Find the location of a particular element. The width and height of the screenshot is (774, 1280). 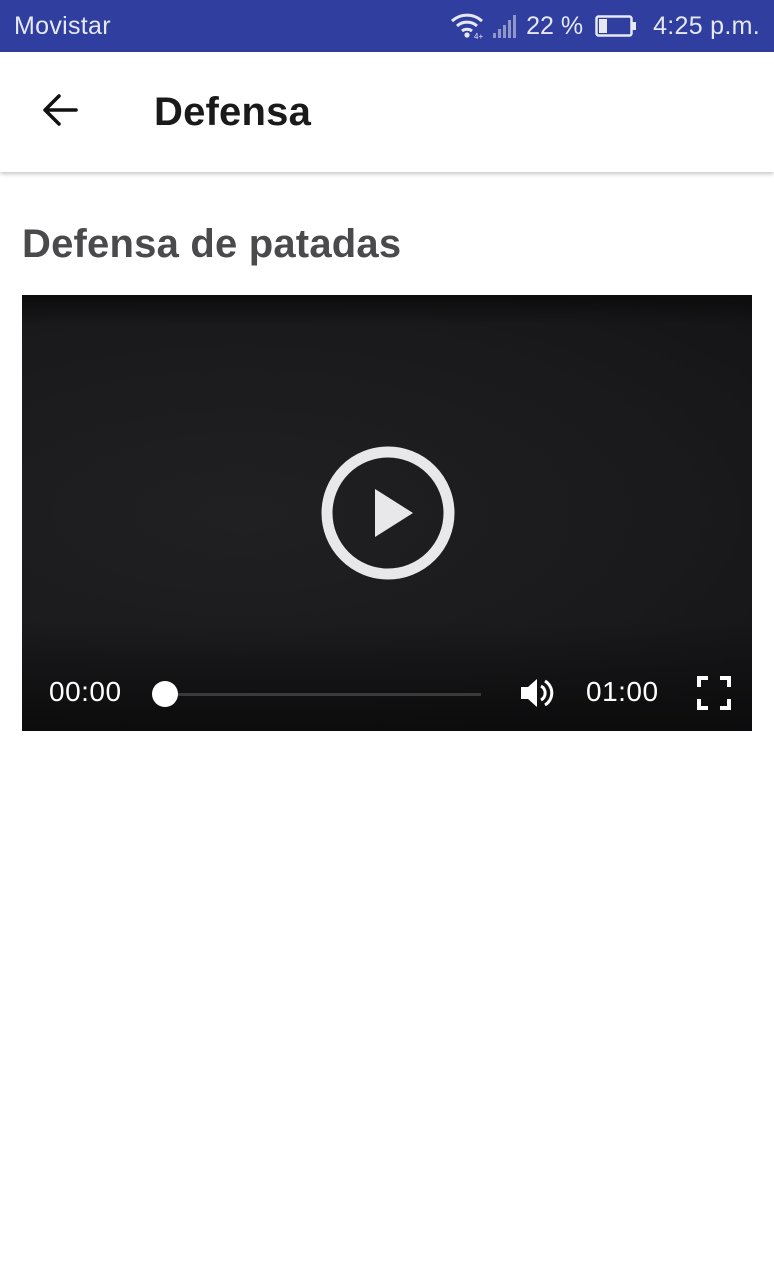

fullscreen-button is located at coordinates (714, 693).